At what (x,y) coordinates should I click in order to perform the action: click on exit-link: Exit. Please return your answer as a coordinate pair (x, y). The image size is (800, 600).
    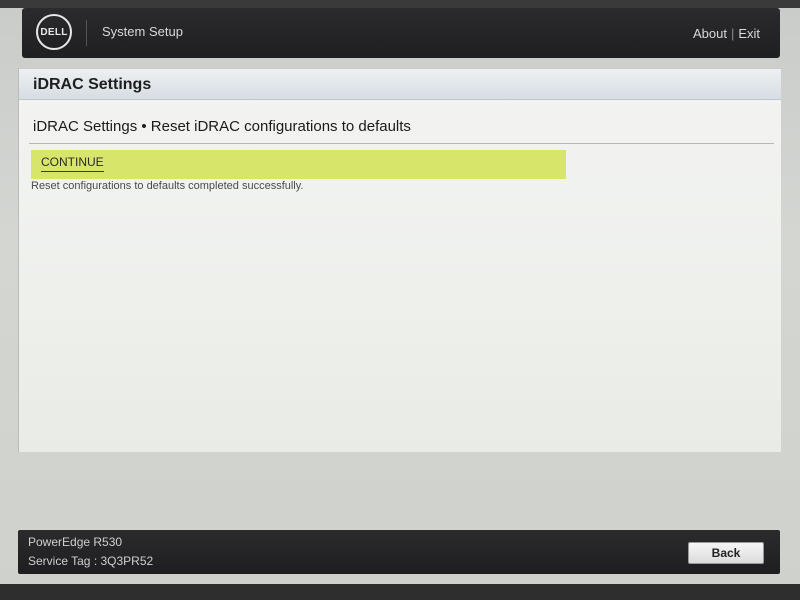
    Looking at the image, I should click on (749, 33).